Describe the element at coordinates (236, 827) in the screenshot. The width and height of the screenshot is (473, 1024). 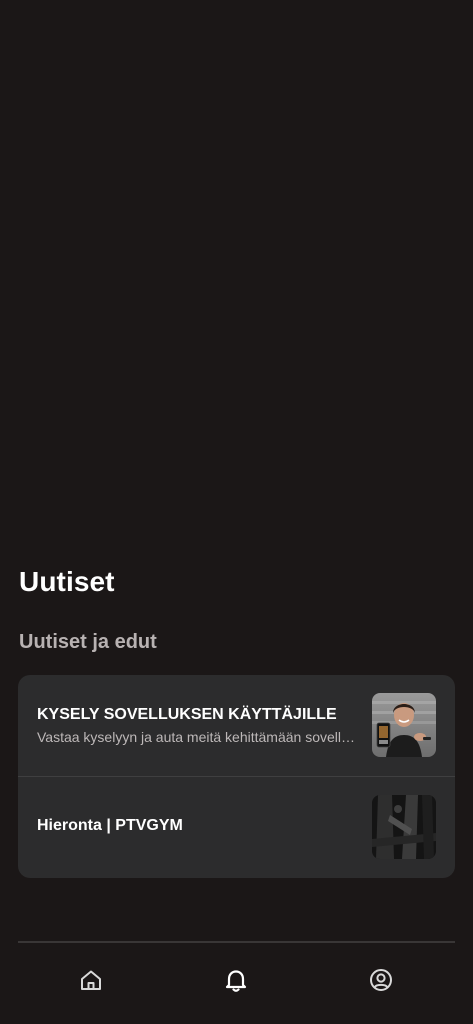
I see `news-item-massage: Hieronta | PTVGYM` at that location.